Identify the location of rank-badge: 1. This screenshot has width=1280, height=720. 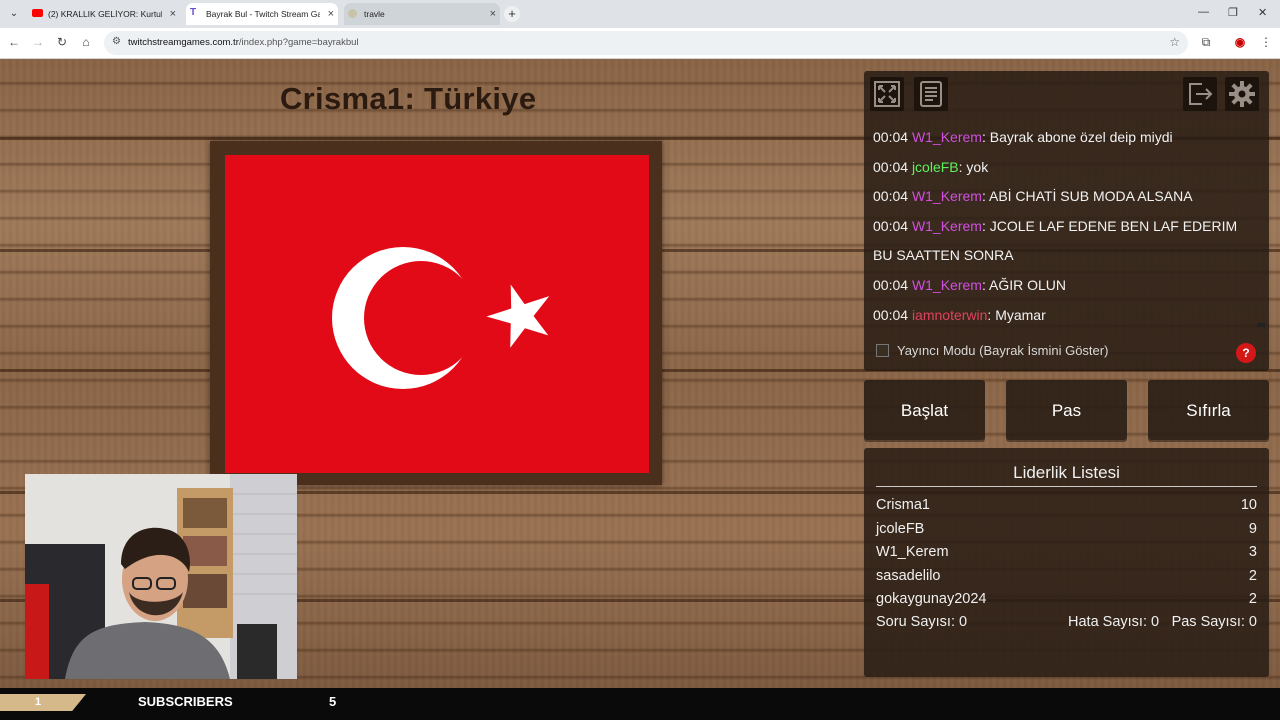
(43, 702).